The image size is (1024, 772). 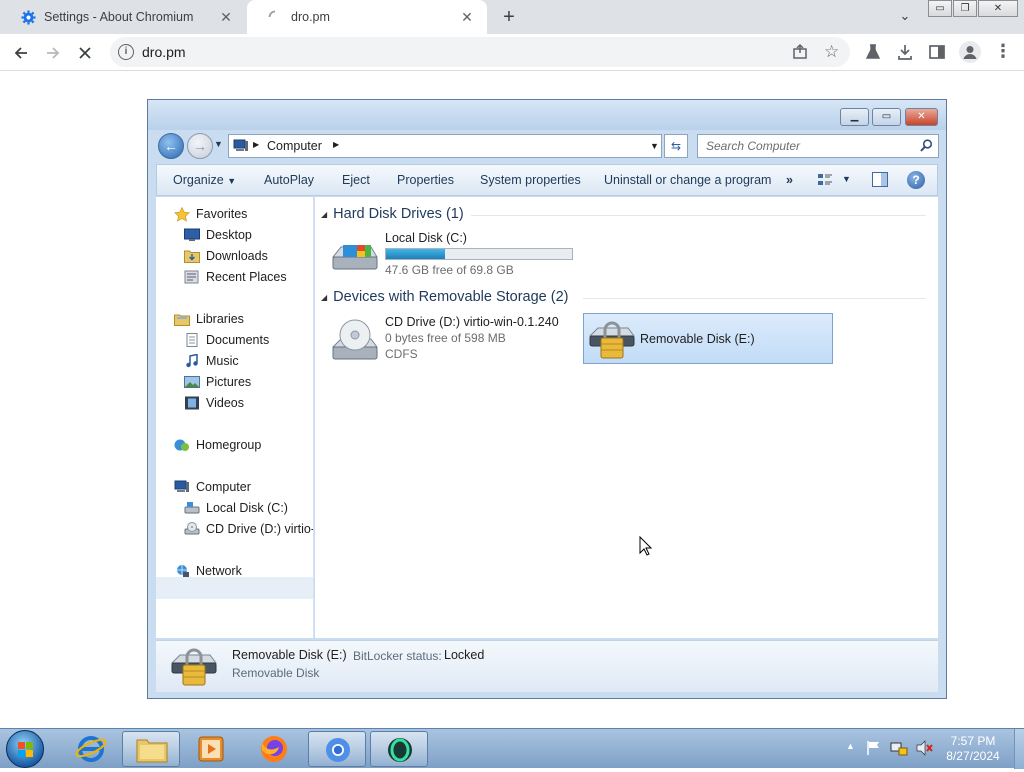 I want to click on nav-recent-places: Recent Places, so click(x=235, y=277).